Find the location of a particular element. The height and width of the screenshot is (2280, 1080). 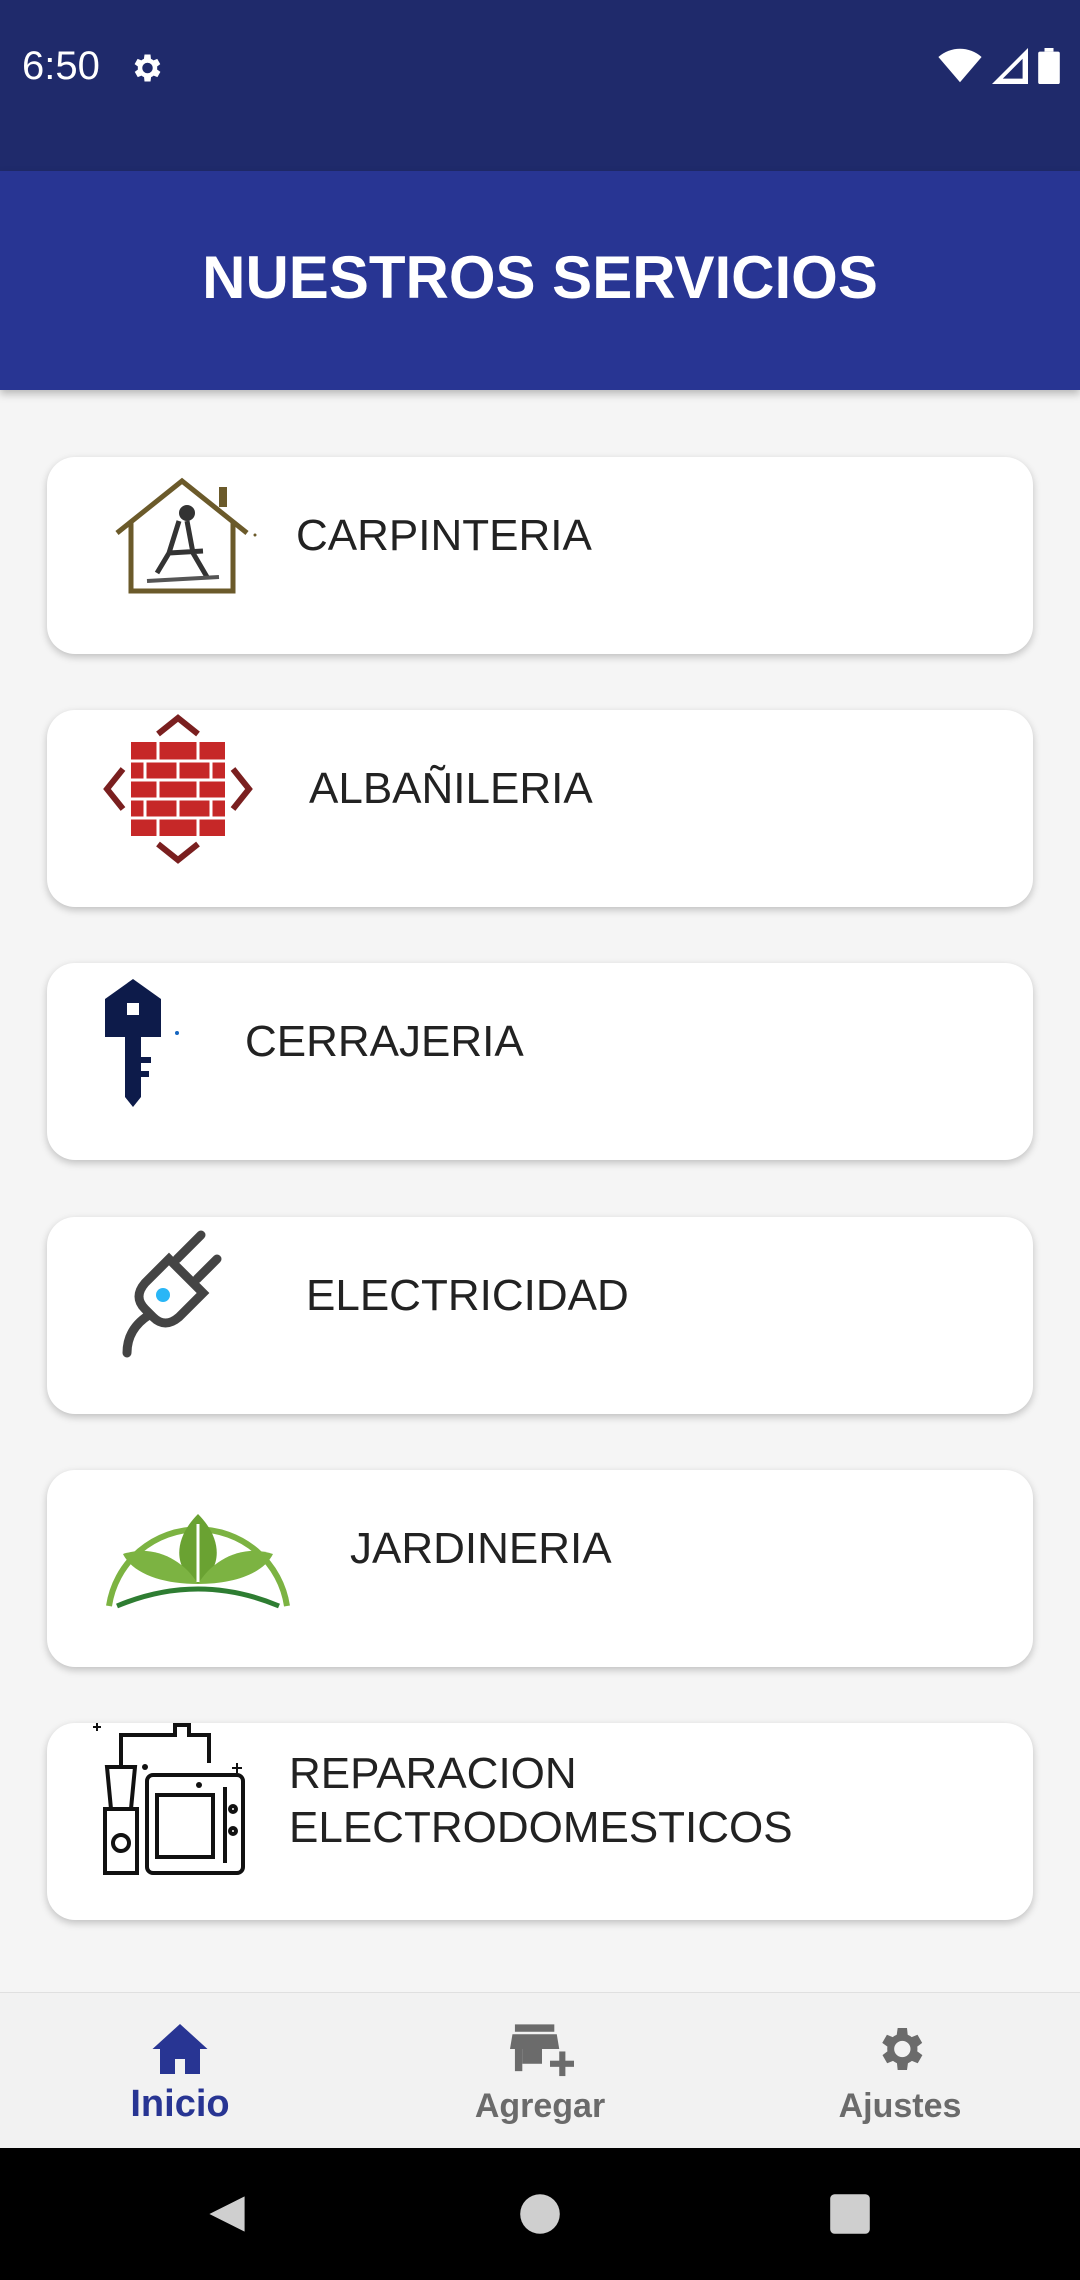

add-store-icon is located at coordinates (542, 2050).